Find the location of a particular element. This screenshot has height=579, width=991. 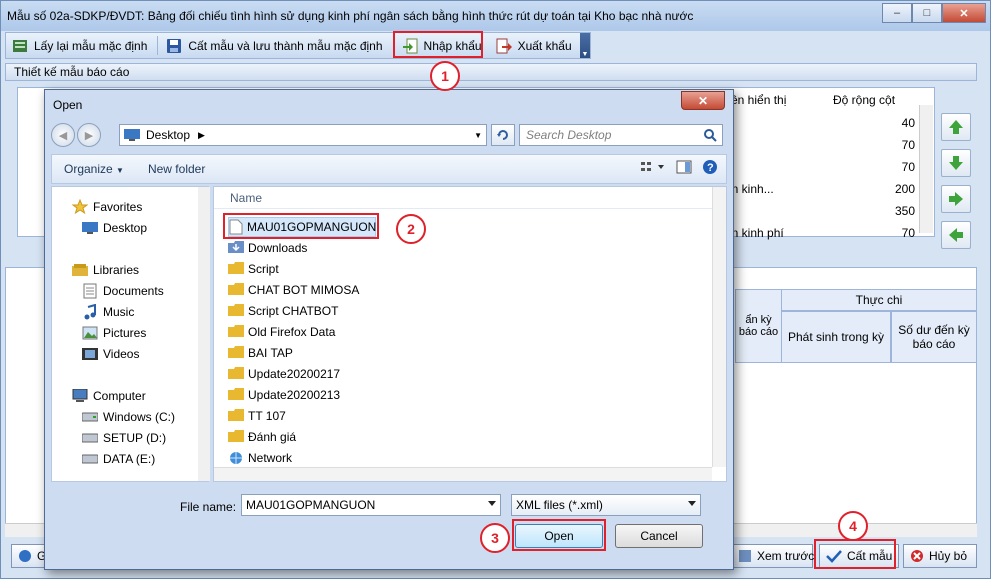

nav-documents: Documents is located at coordinates (123, 291).